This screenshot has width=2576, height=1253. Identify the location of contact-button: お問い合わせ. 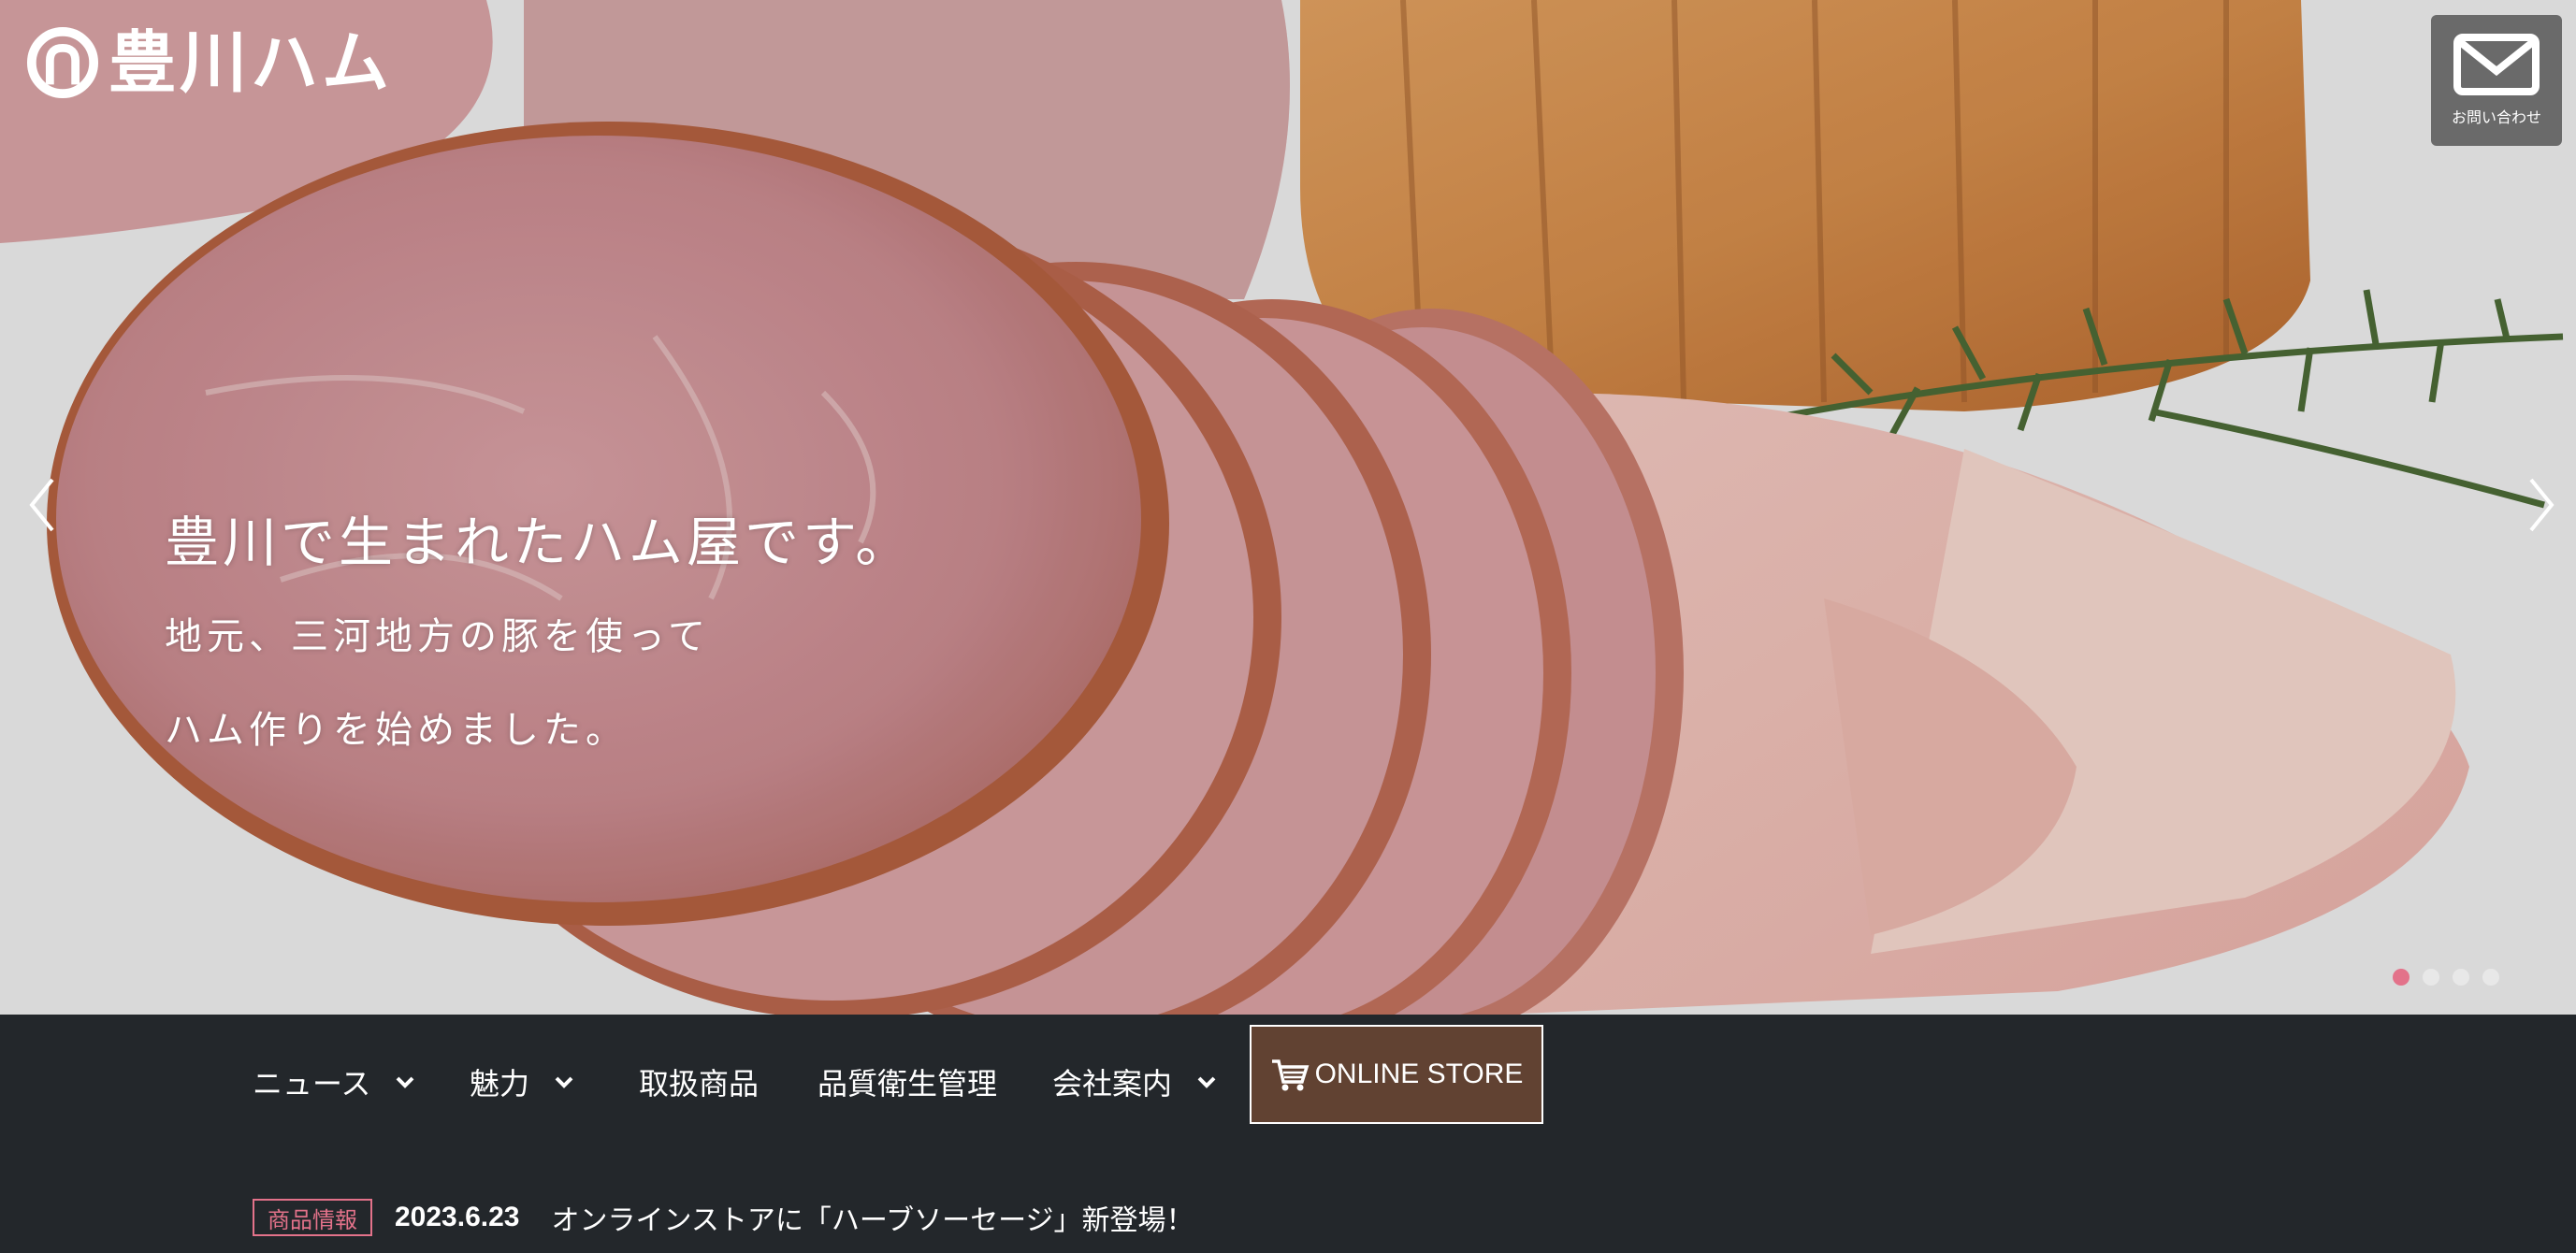
(2496, 80).